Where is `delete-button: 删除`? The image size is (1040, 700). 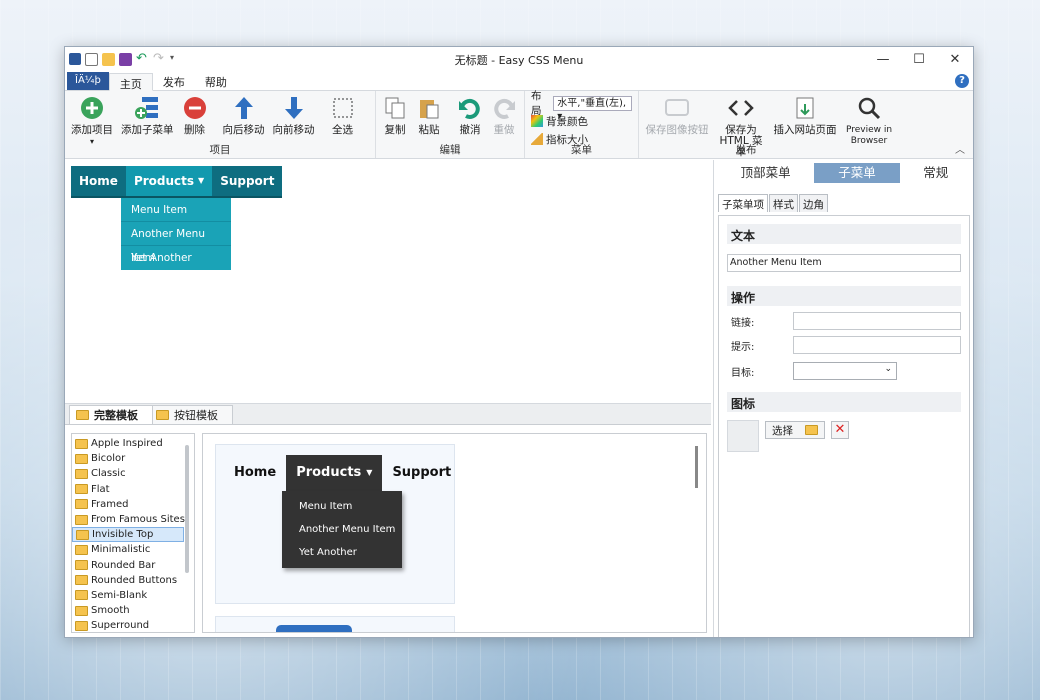 delete-button: 删除 is located at coordinates (195, 115).